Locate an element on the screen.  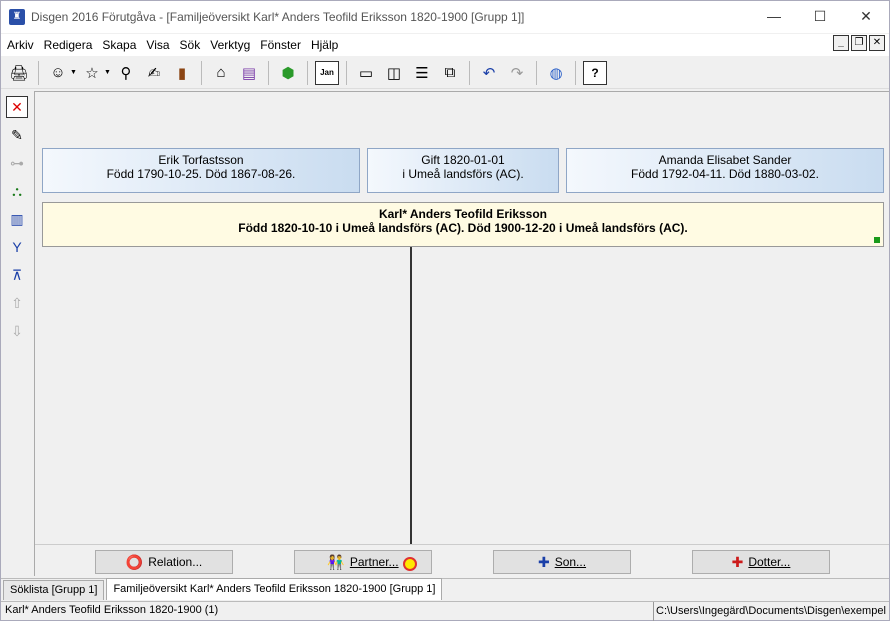
undo-icon: ↶ is located at coordinates (489, 73).